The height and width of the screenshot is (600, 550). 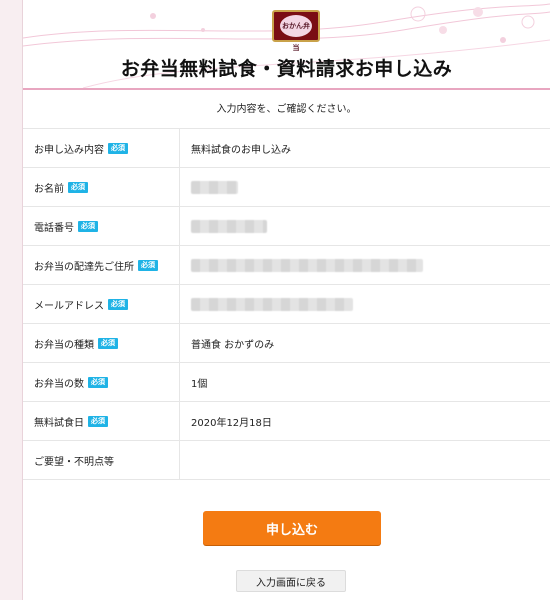 I want to click on side-strip, so click(x=11, y=300).